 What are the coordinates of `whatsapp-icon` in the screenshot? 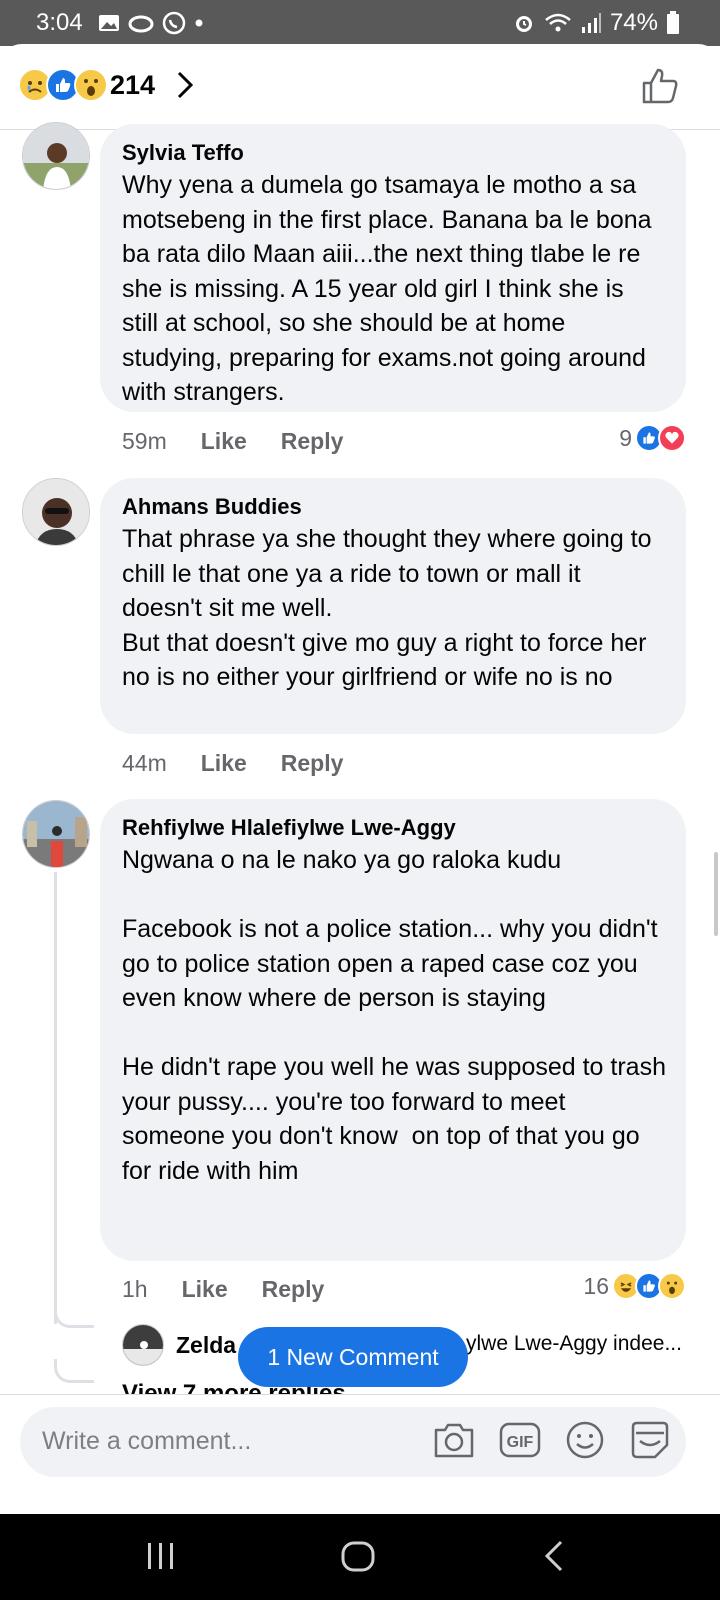 It's located at (174, 23).